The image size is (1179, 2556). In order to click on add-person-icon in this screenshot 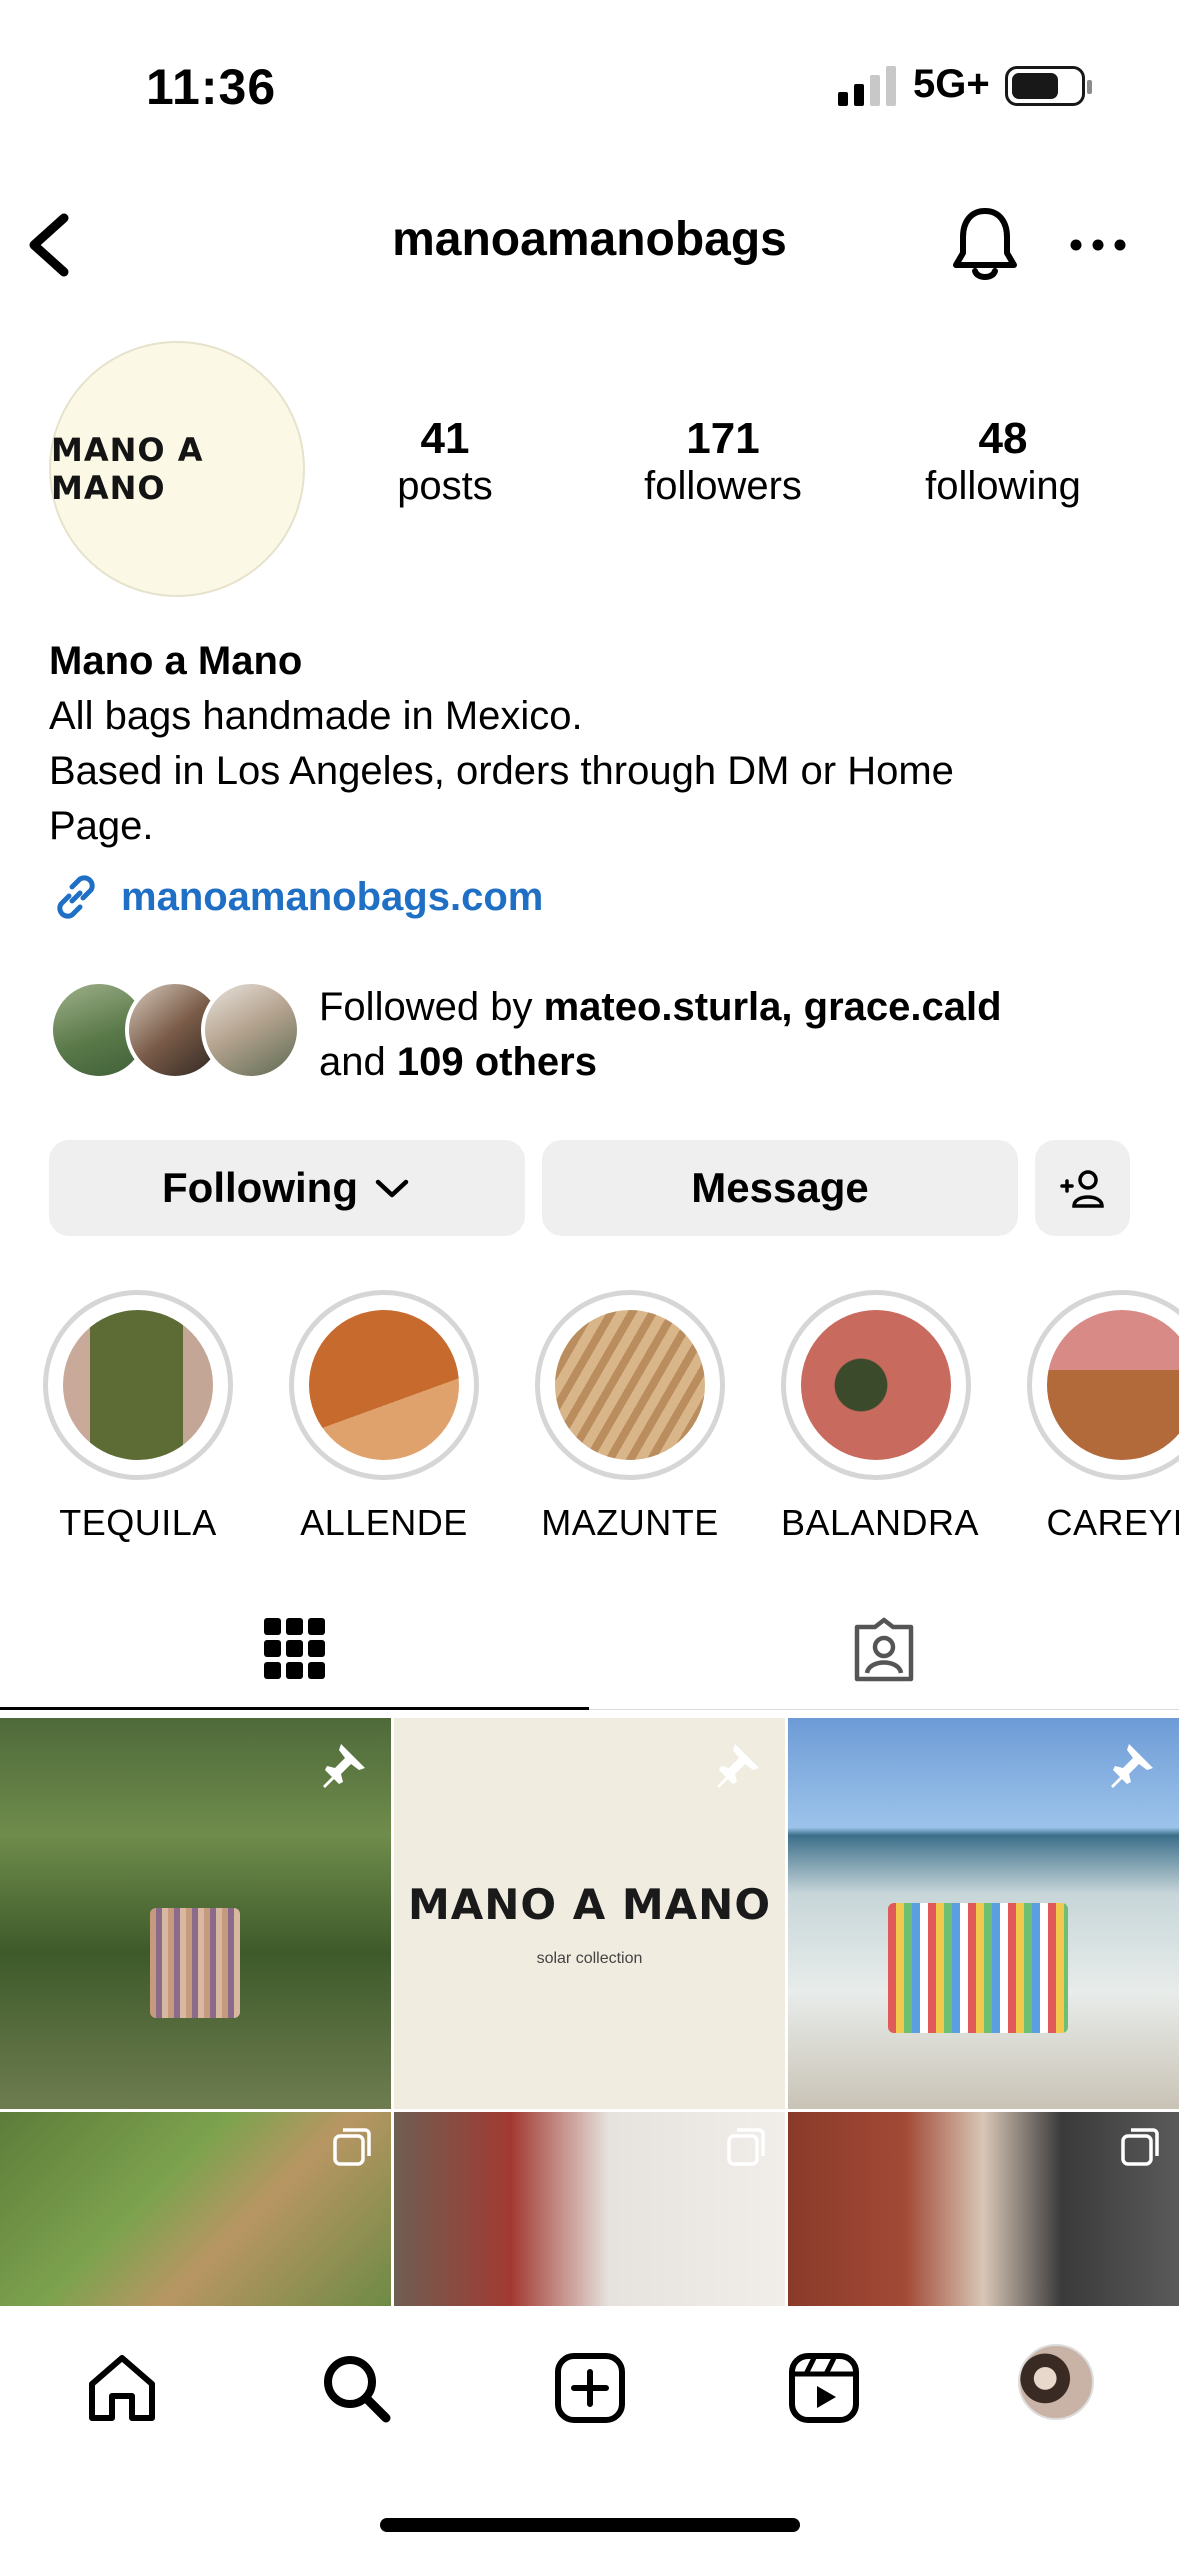, I will do `click(1081, 1189)`.